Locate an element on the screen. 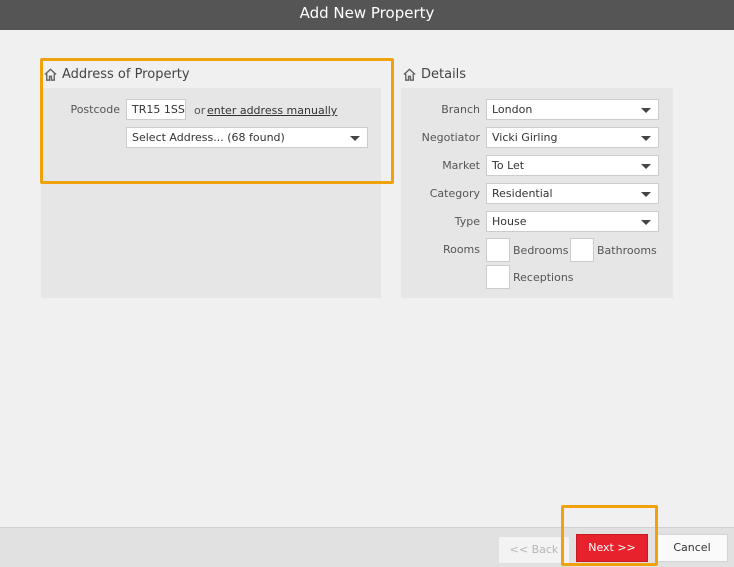  address-panel-header: Address of Property is located at coordinates (116, 74).